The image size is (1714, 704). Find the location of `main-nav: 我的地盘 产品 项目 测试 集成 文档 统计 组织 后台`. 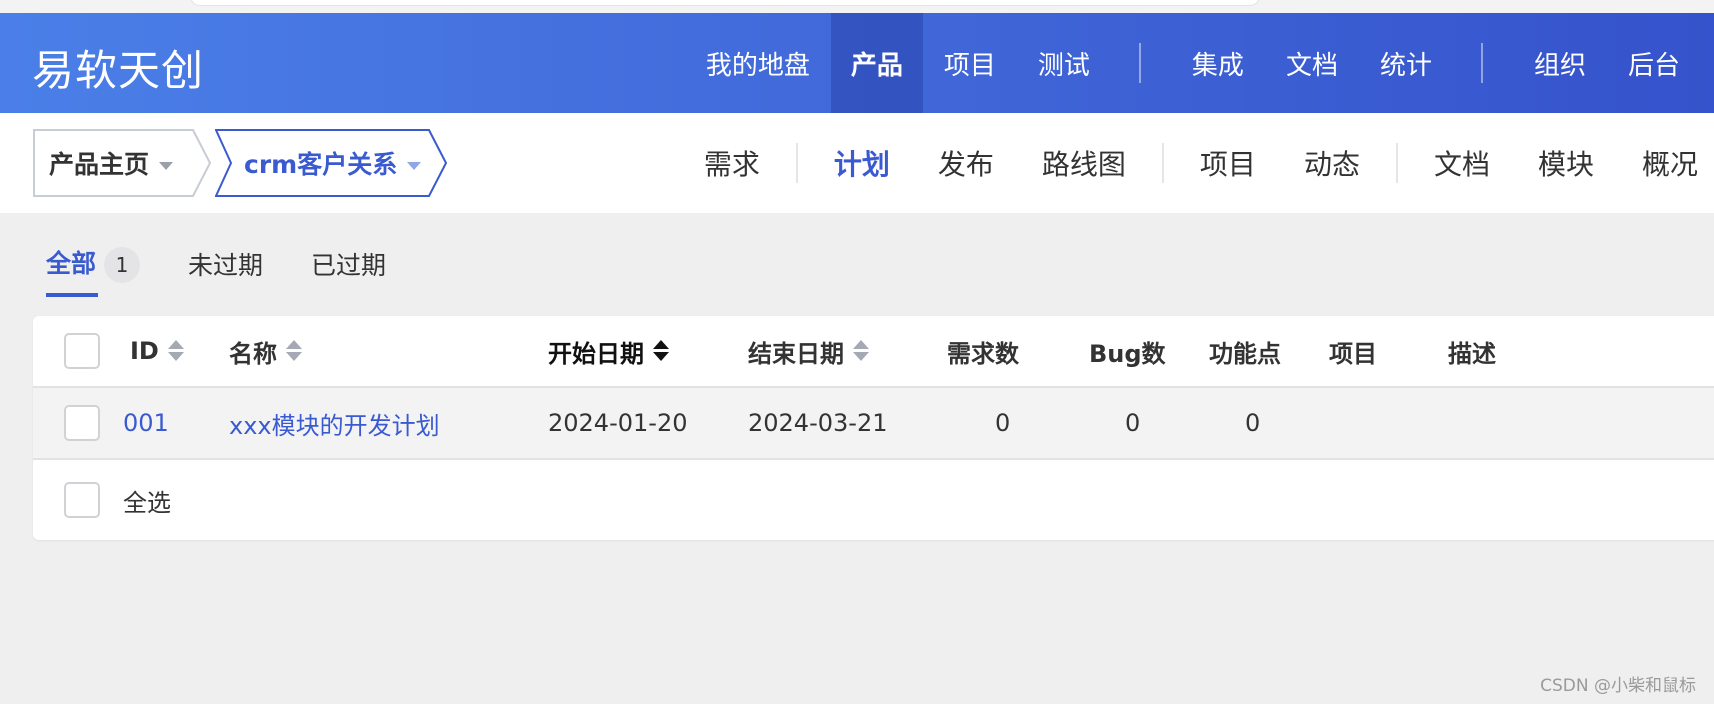

main-nav: 我的地盘 产品 项目 测试 集成 文档 统计 组织 后台 is located at coordinates (1199, 63).